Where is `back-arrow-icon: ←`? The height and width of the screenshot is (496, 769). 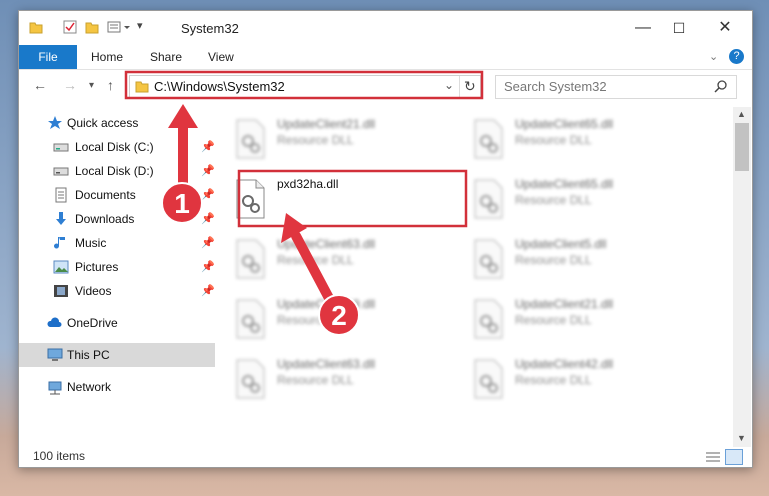 back-arrow-icon: ← is located at coordinates (40, 85).